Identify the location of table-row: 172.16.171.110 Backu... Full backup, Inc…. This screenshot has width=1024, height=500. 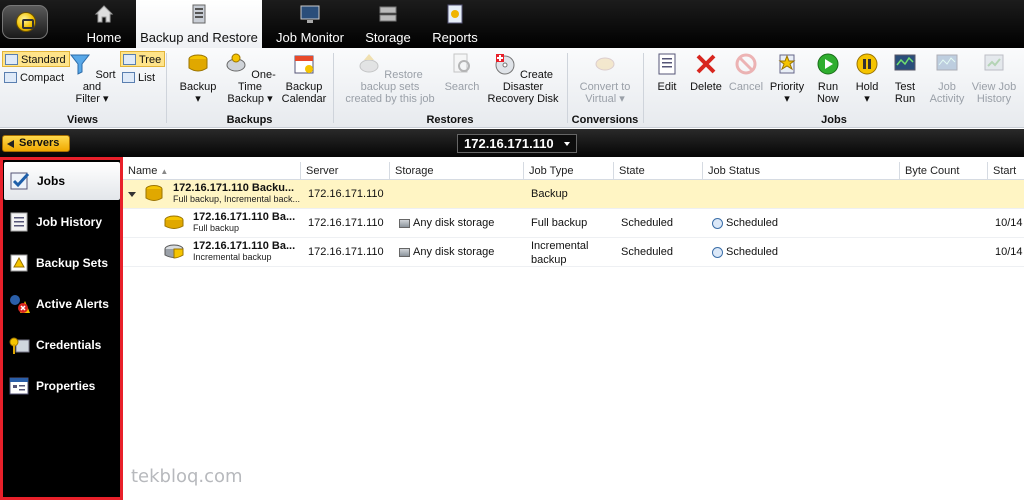
(573, 194).